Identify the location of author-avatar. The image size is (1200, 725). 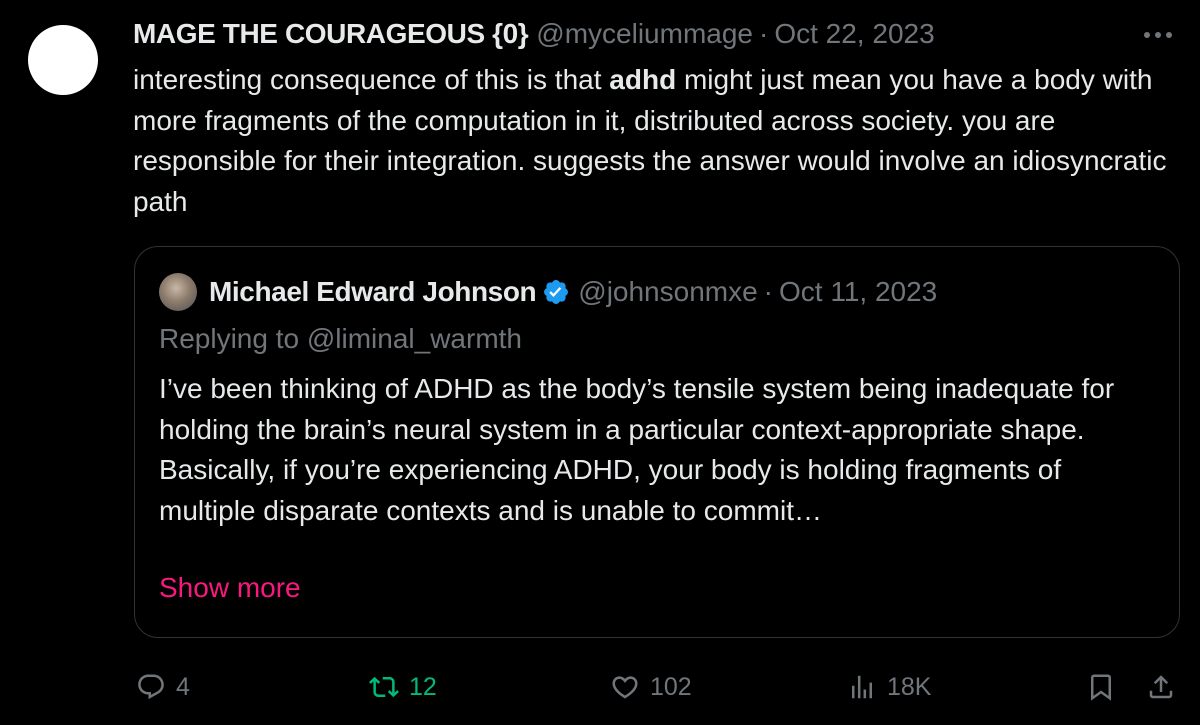
(63, 60).